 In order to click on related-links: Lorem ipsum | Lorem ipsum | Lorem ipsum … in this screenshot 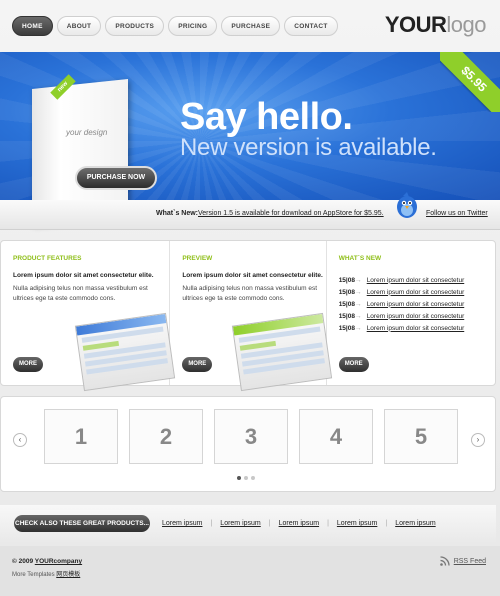, I will do `click(299, 523)`.